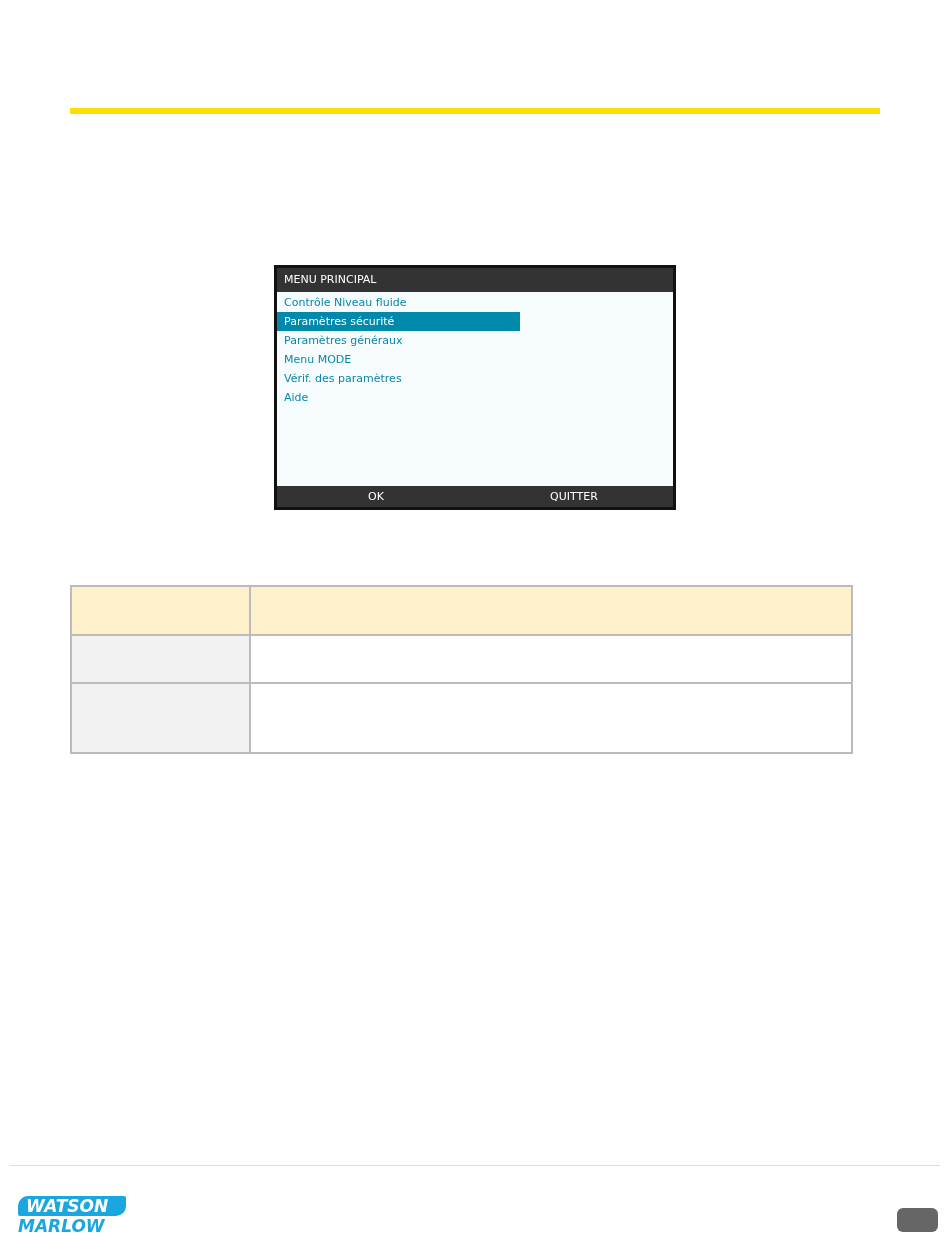 Image resolution: width=950 pixels, height=1254 pixels. What do you see at coordinates (376, 496) in the screenshot?
I see `softkey-button: OK` at bounding box center [376, 496].